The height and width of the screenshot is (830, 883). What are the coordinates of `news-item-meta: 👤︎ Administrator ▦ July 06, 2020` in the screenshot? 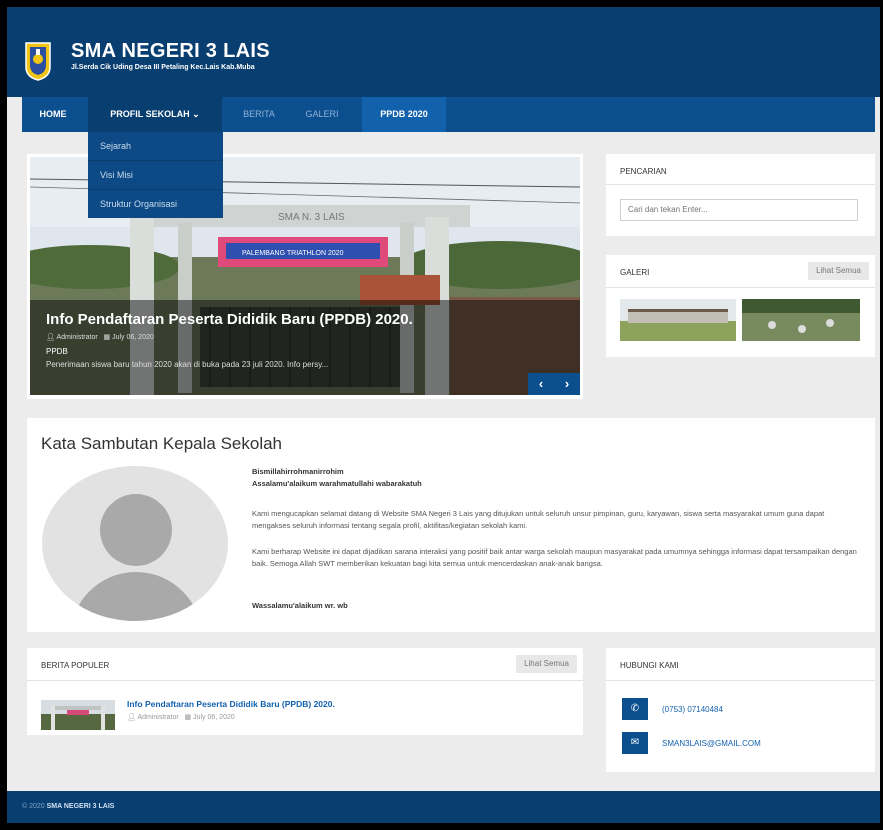 It's located at (181, 717).